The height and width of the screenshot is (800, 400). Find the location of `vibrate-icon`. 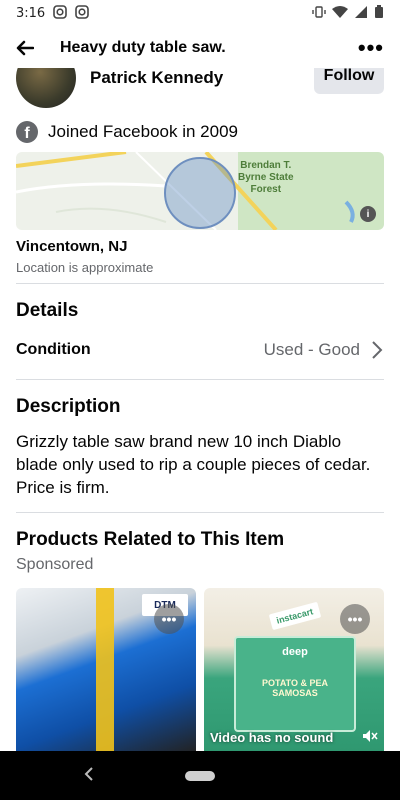

vibrate-icon is located at coordinates (319, 13).